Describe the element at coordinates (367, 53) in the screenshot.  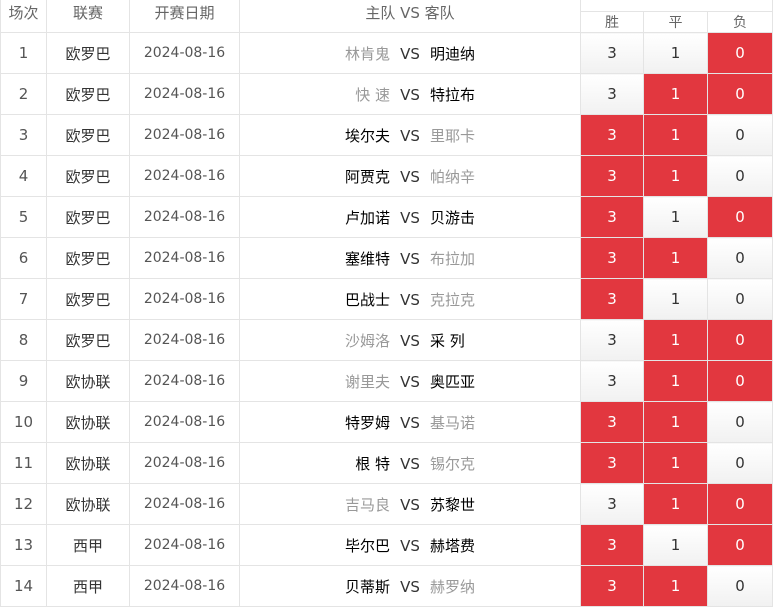
I see `home-team: 林肯鬼` at that location.